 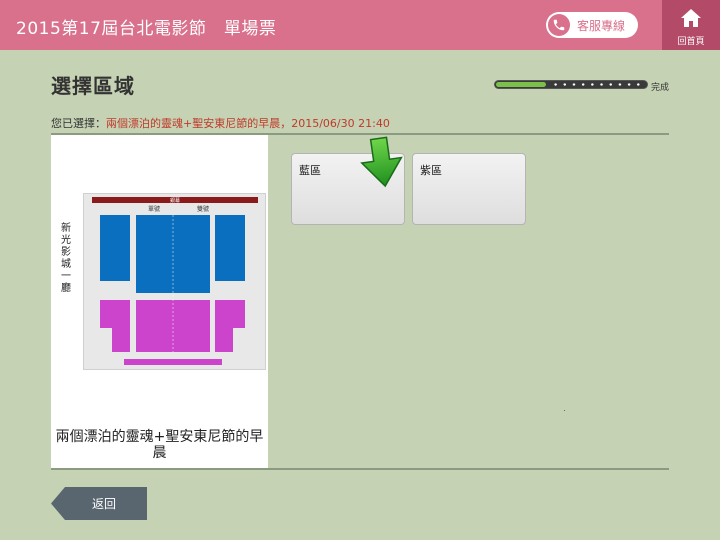 What do you see at coordinates (93, 86) in the screenshot?
I see `page-title: 選擇區域` at bounding box center [93, 86].